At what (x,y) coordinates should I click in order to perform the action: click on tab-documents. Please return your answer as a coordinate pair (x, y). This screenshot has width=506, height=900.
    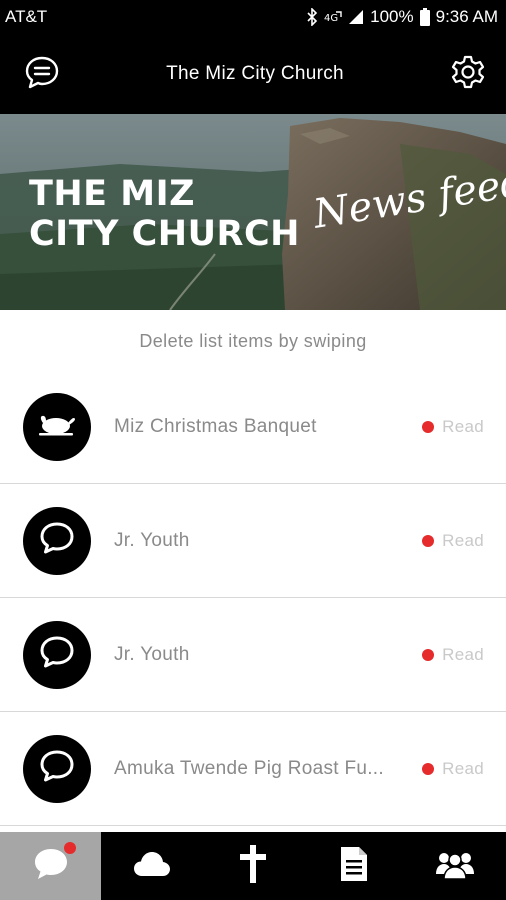
    Looking at the image, I should click on (354, 866).